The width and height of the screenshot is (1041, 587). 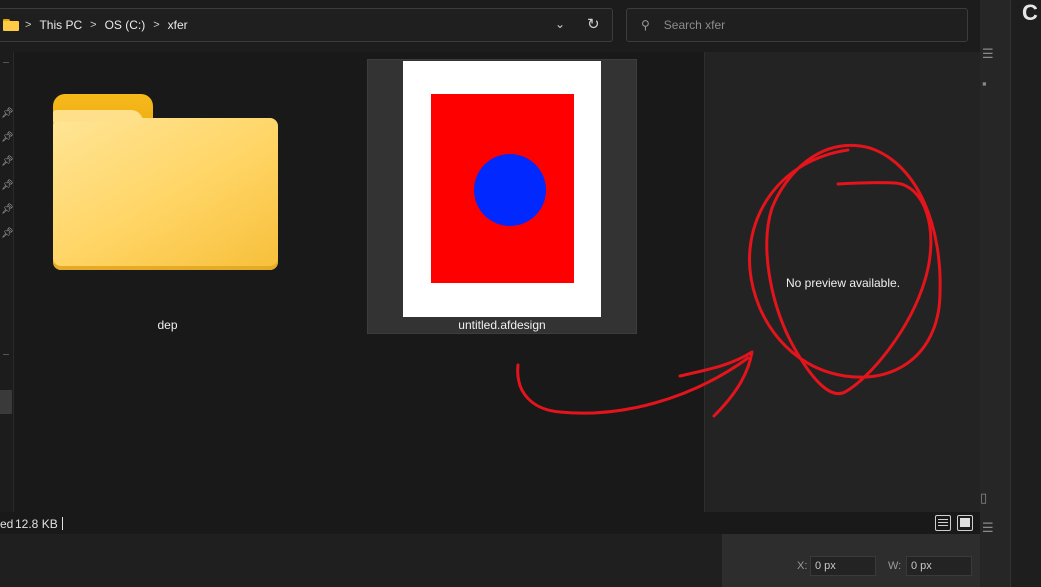 I want to click on nav-item-selected, so click(x=6, y=402).